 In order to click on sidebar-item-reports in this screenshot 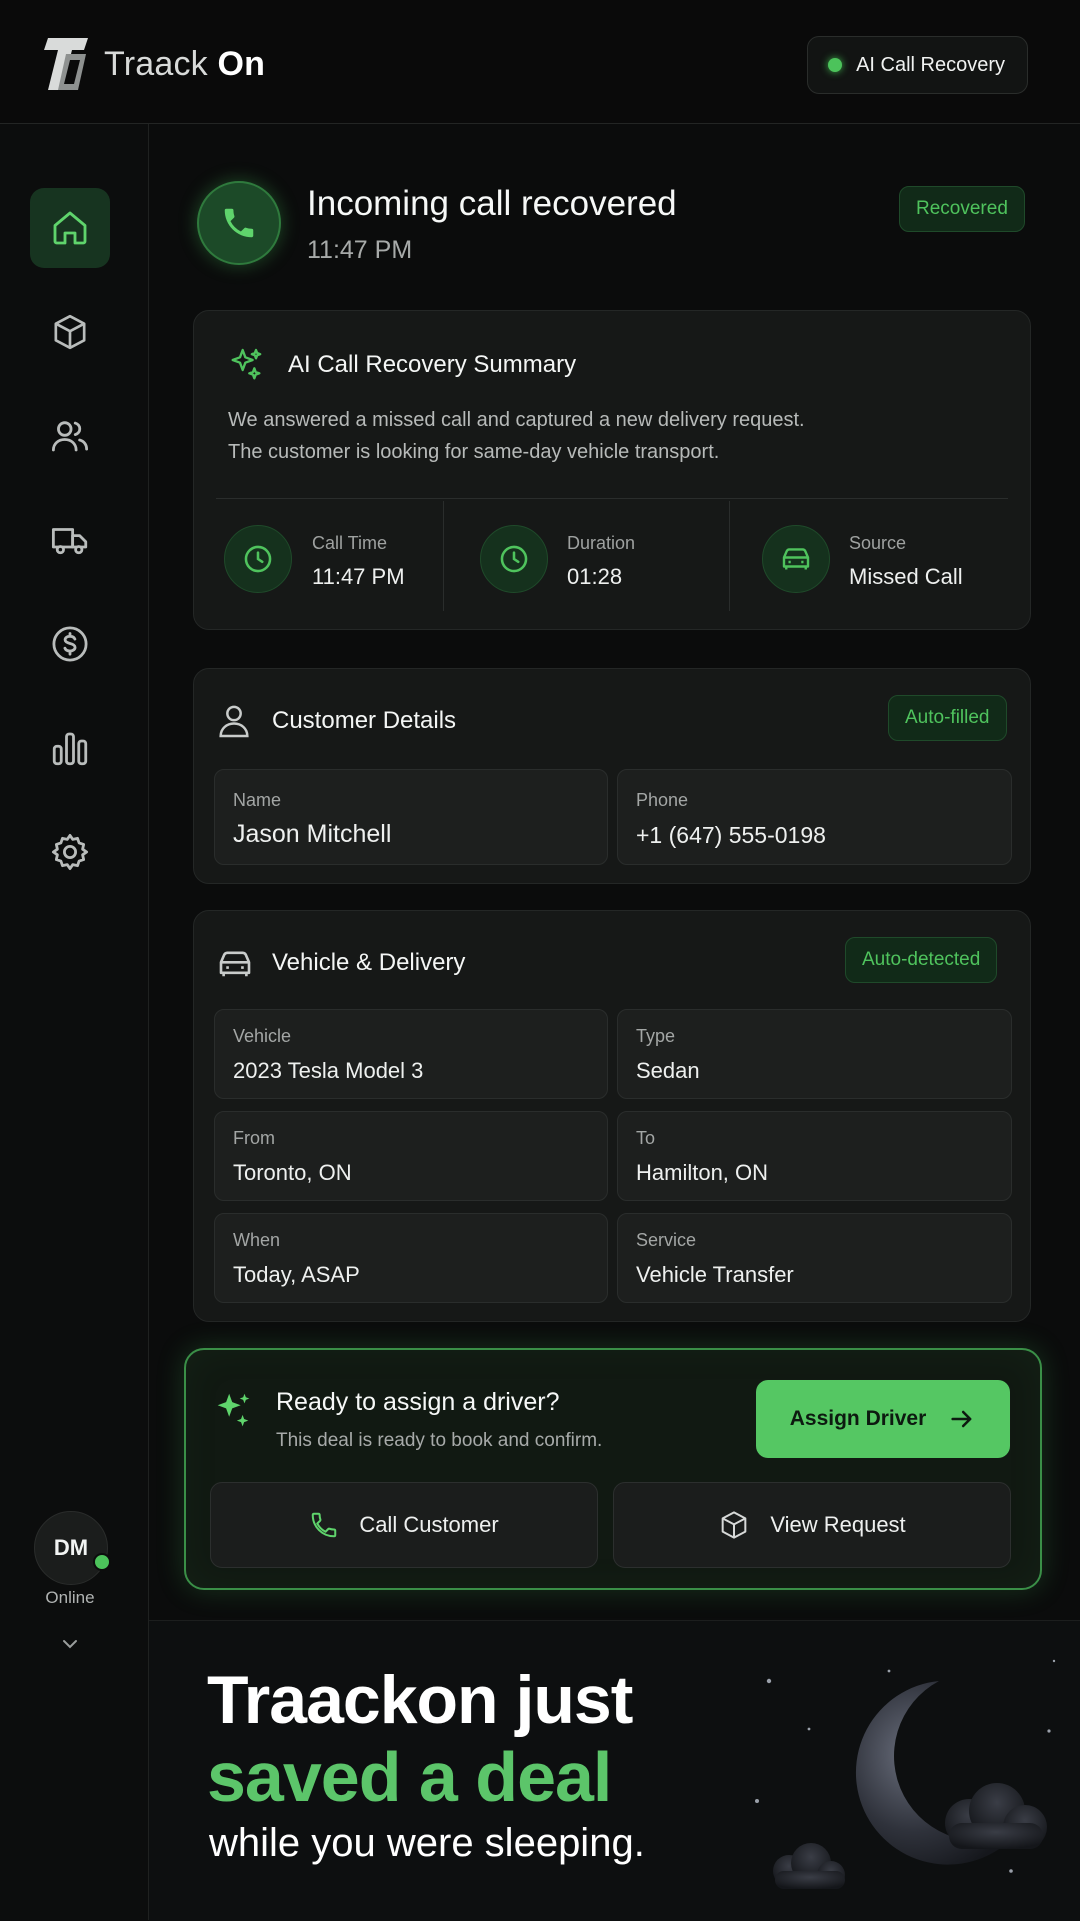, I will do `click(70, 748)`.